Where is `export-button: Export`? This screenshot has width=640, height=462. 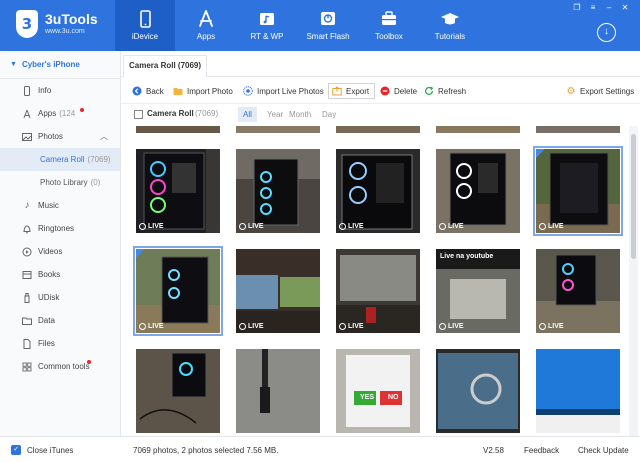
export-button: Export is located at coordinates (352, 91).